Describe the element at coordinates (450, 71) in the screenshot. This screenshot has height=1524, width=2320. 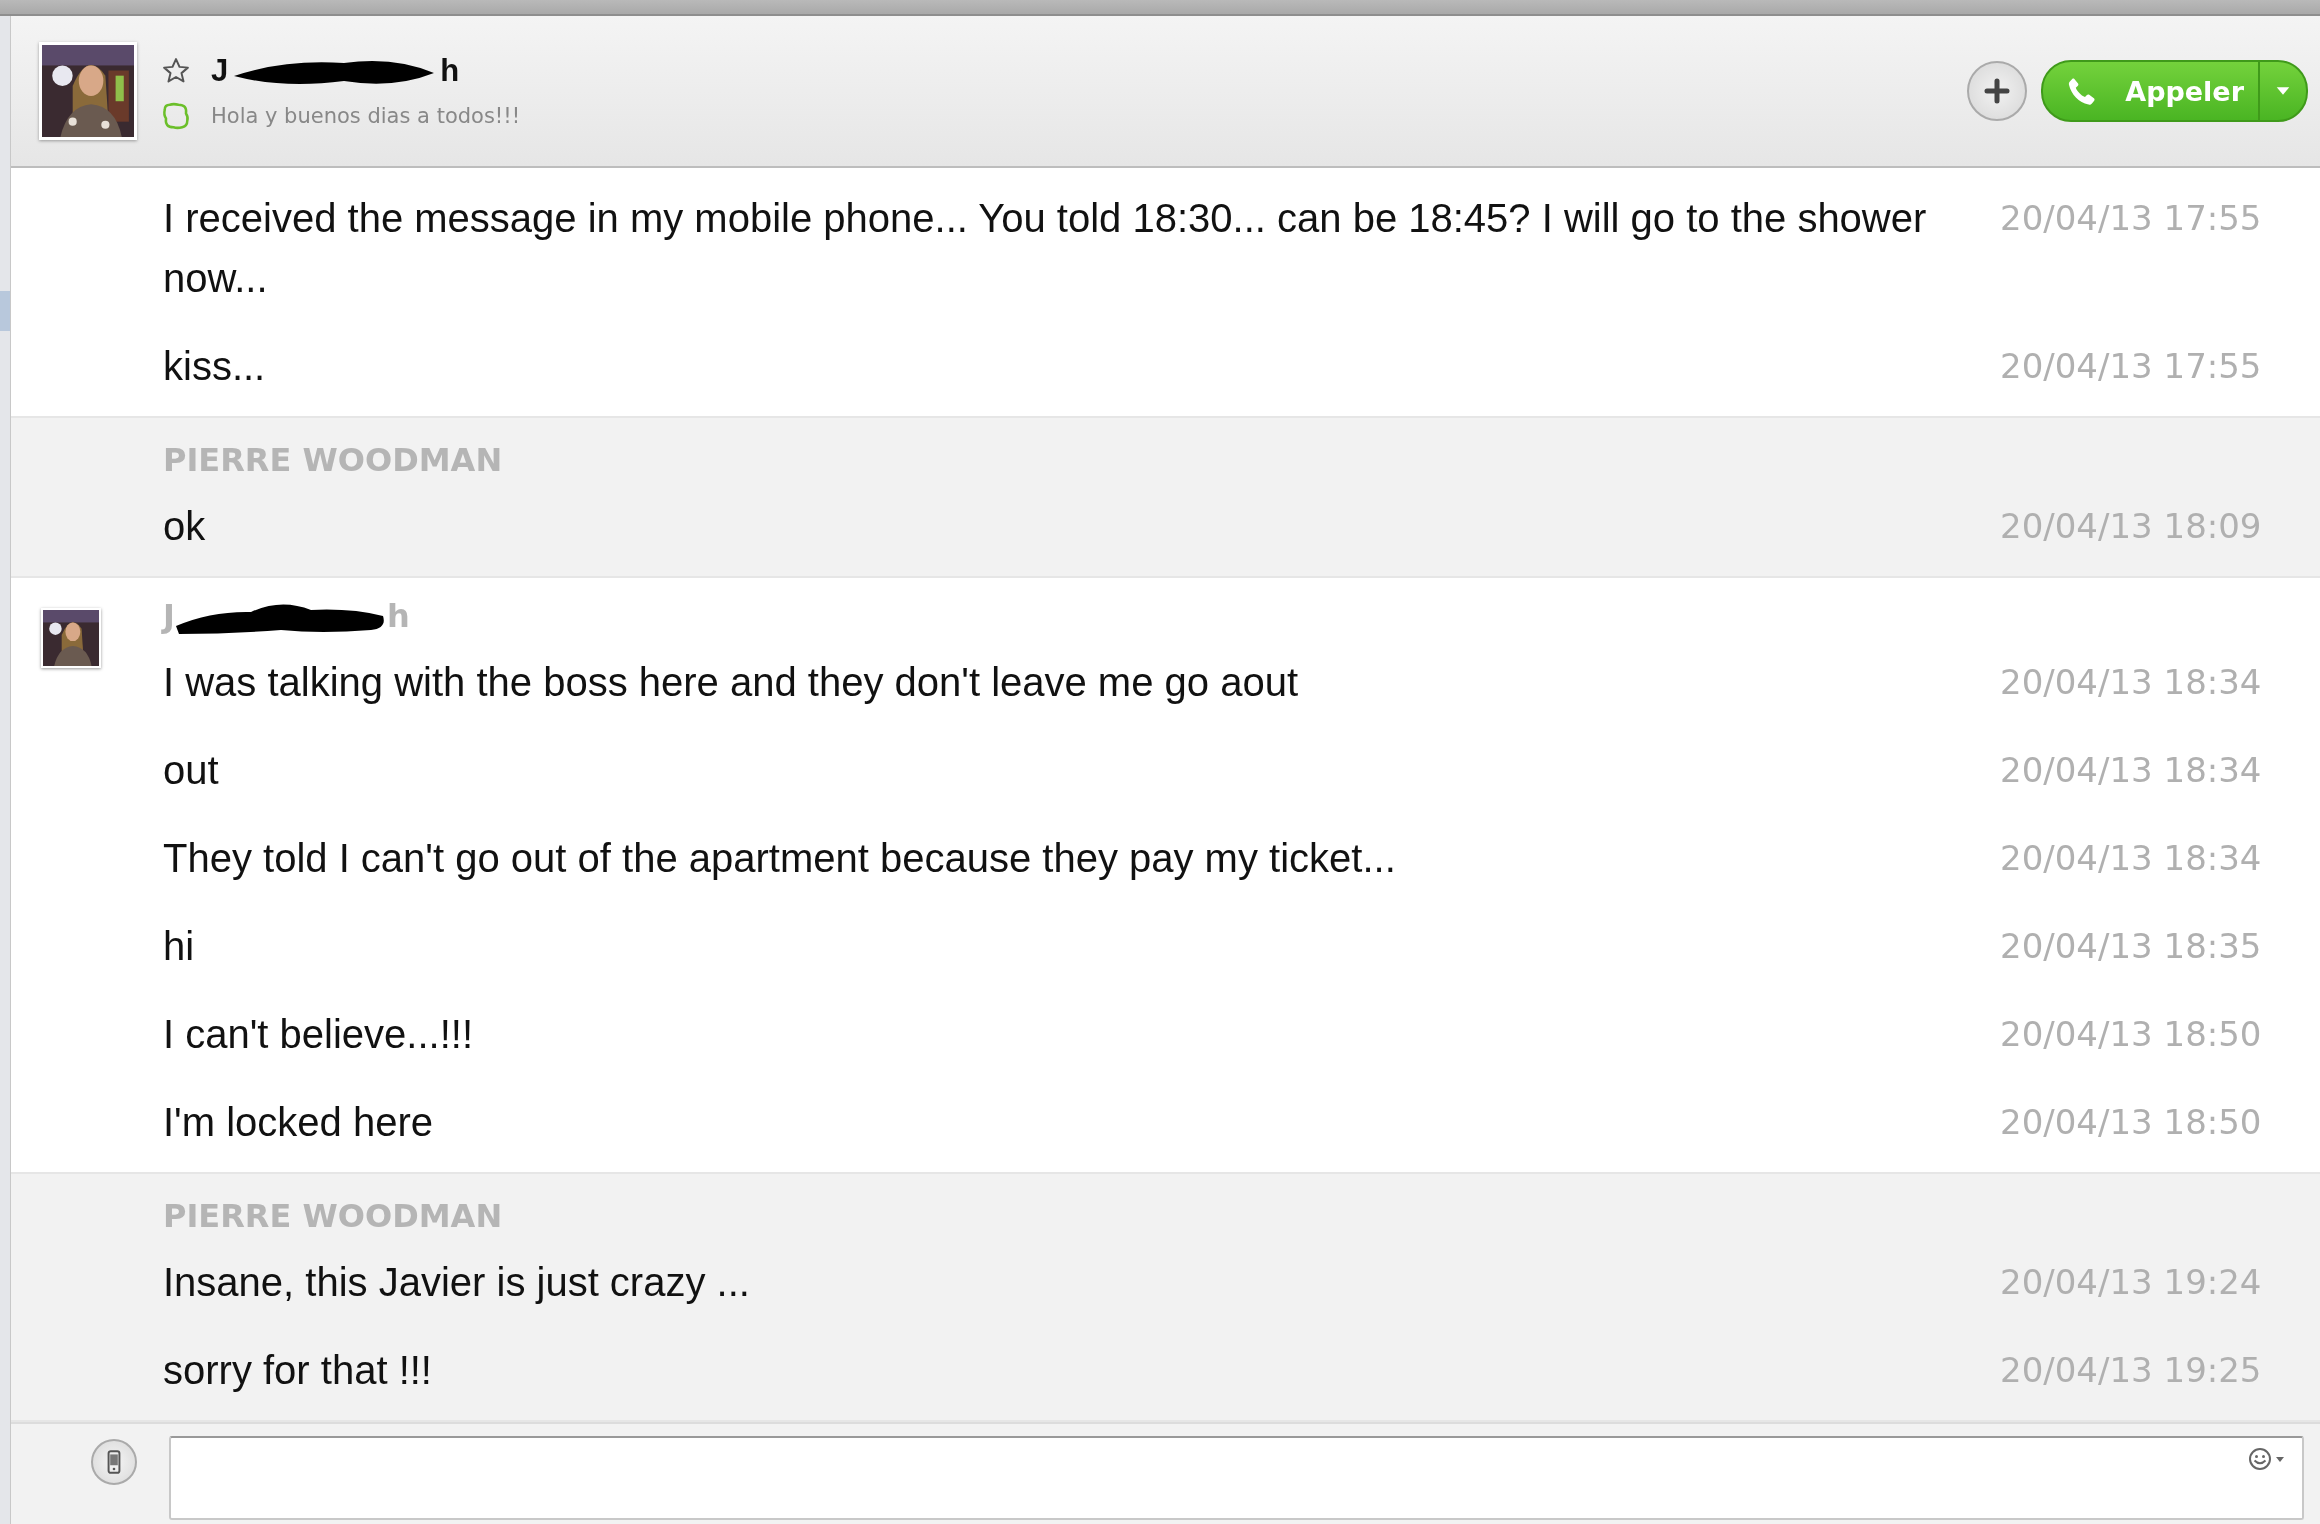
I see `contact-name: h` at that location.